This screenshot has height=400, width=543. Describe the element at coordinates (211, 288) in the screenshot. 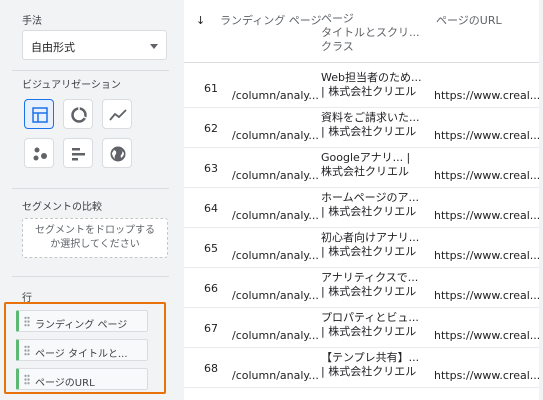

I see `row-number: 66` at that location.